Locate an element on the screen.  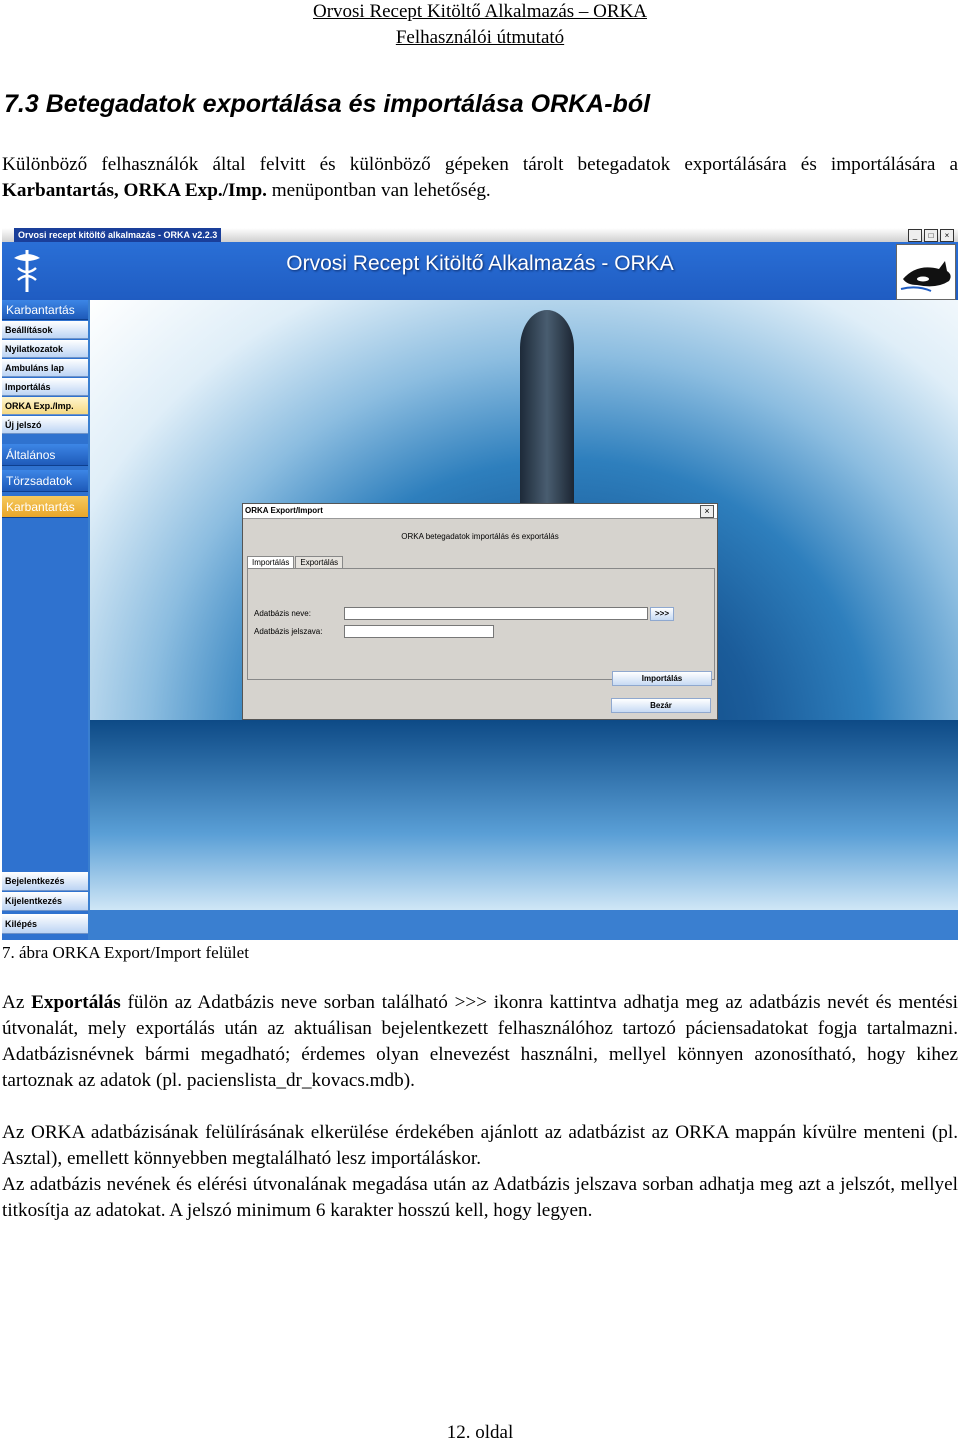
dialog-tabs: Importálás Exportálás is located at coordinates (295, 562).